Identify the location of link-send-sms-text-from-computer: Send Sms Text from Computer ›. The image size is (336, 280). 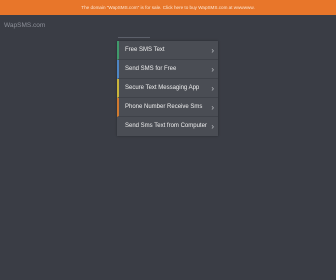
(167, 126).